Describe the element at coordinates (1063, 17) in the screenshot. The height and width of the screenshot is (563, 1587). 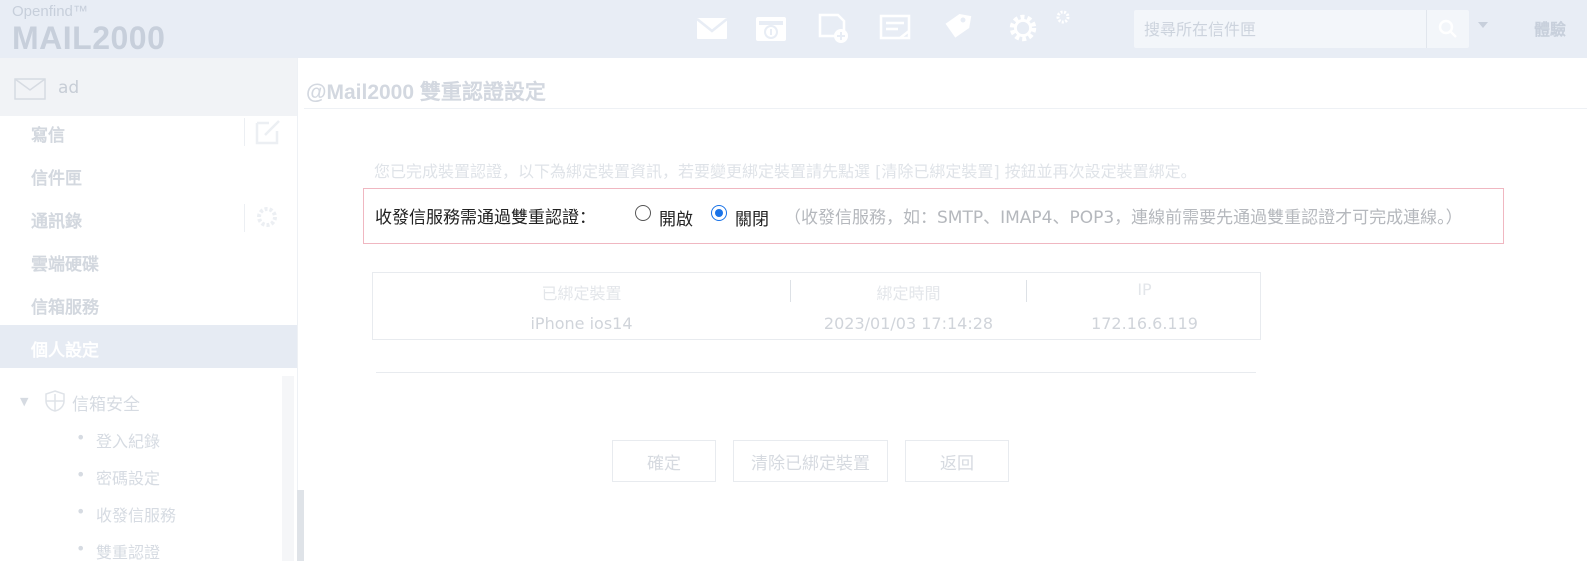
I see `small-gear-icon` at that location.